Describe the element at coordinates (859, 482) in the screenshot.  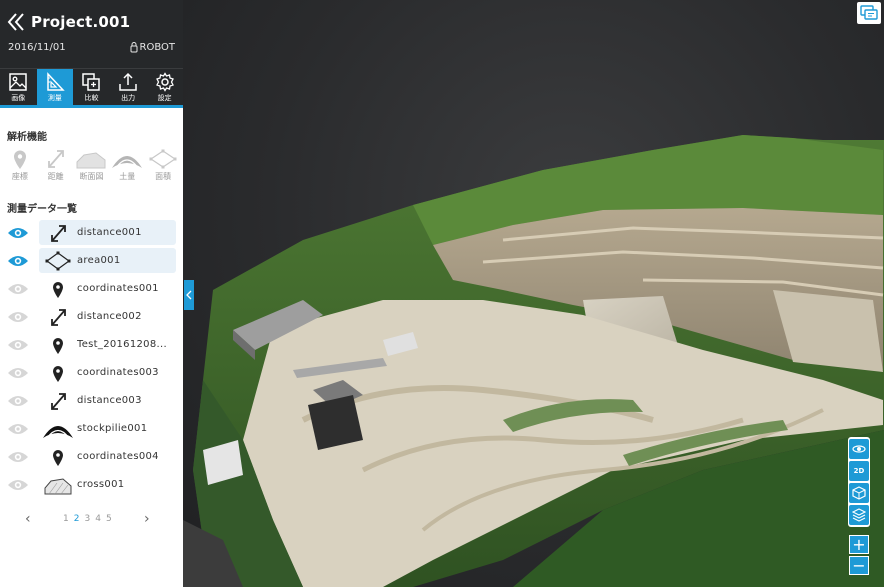
I see `view-mode-controls: 2D` at that location.